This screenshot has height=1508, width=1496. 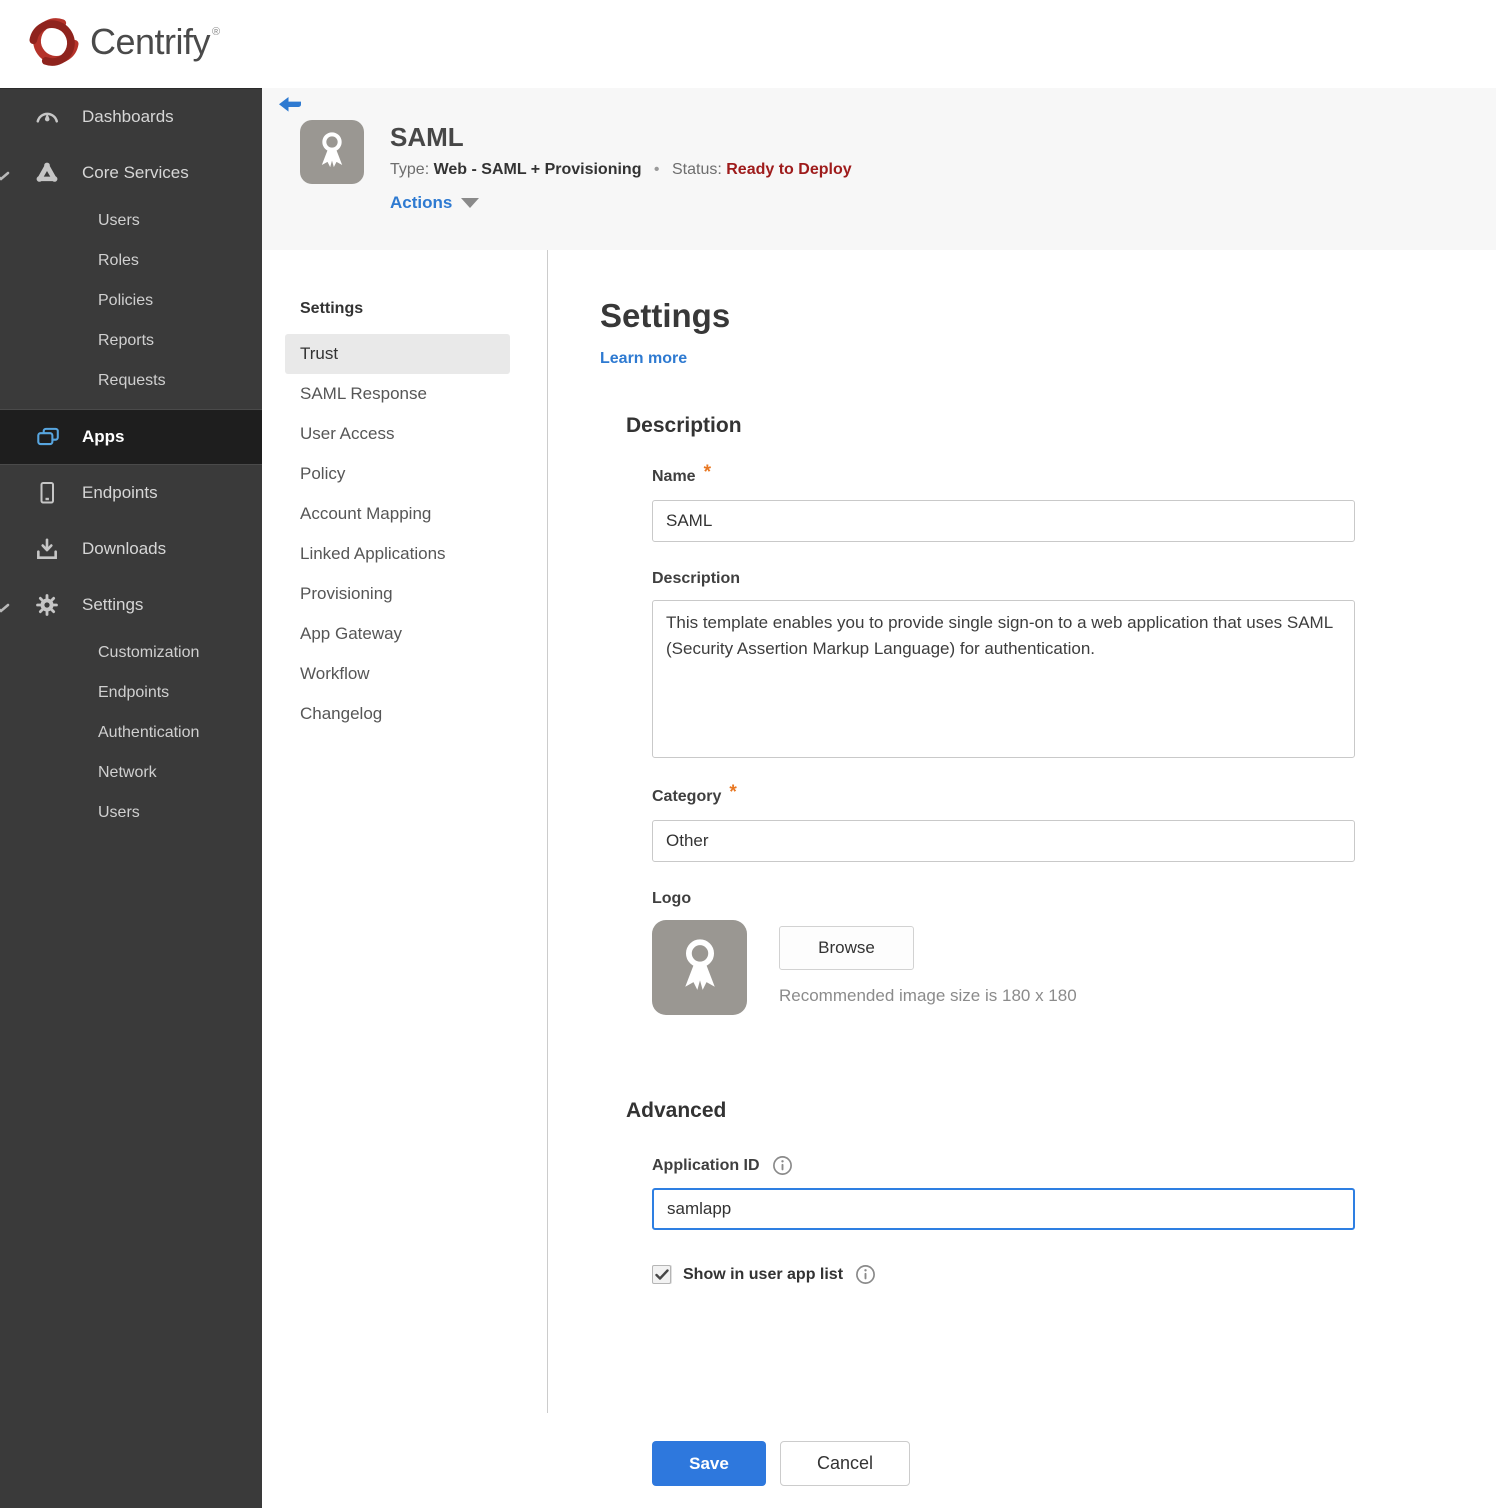 I want to click on sidebar-item-core-services: Core Services, so click(x=131, y=173).